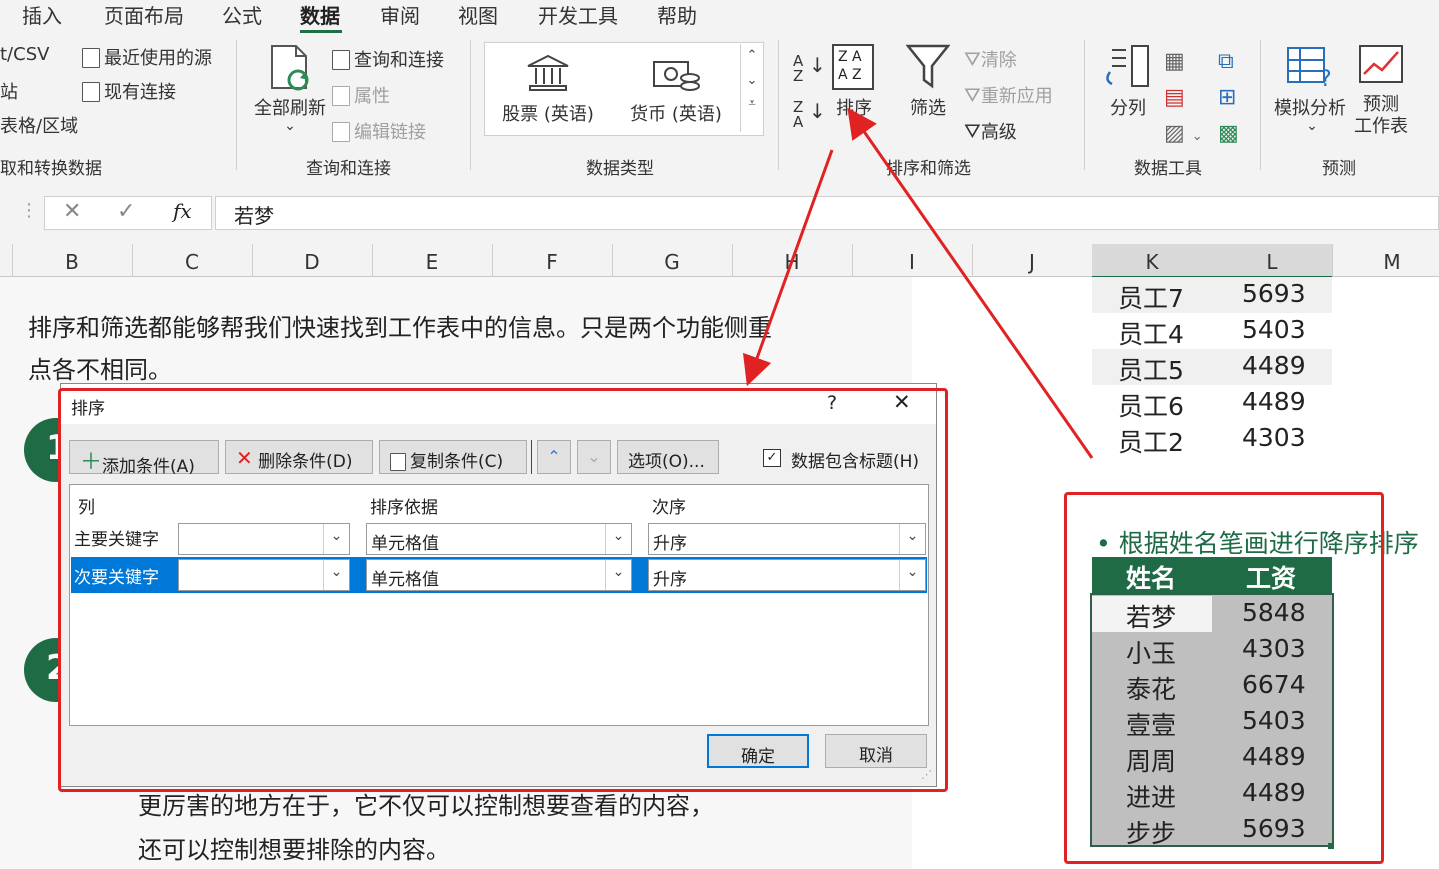 The image size is (1439, 869). I want to click on annotation-arrows, so click(918, 283).